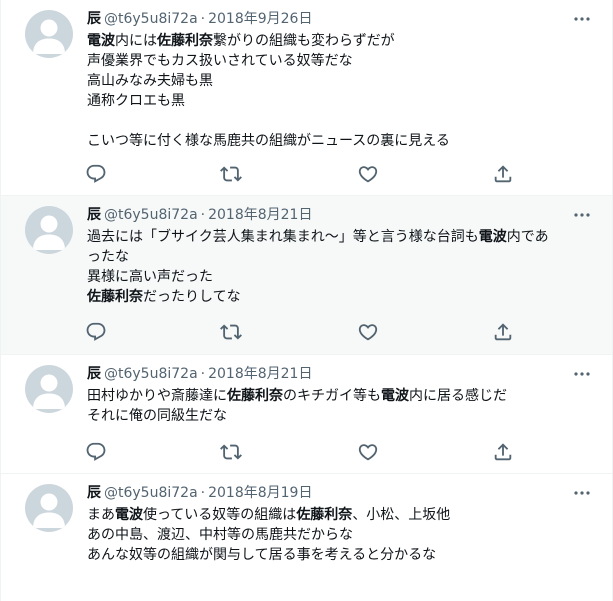 The height and width of the screenshot is (601, 613). I want to click on tweet-header: 辰 @t6y5u8i72a · 2018年8月19日, so click(199, 493).